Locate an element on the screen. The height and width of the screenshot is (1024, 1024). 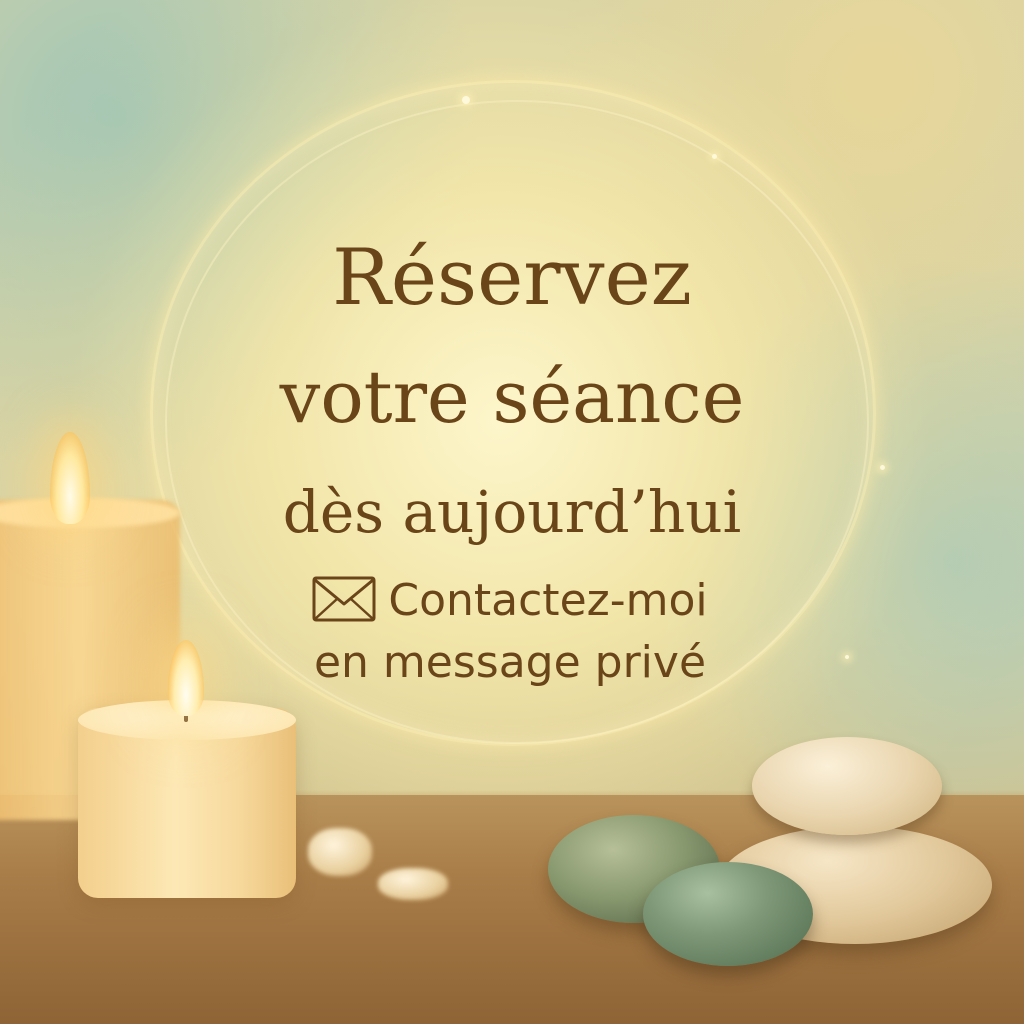
headline-line-1: Réservez is located at coordinates (512, 278).